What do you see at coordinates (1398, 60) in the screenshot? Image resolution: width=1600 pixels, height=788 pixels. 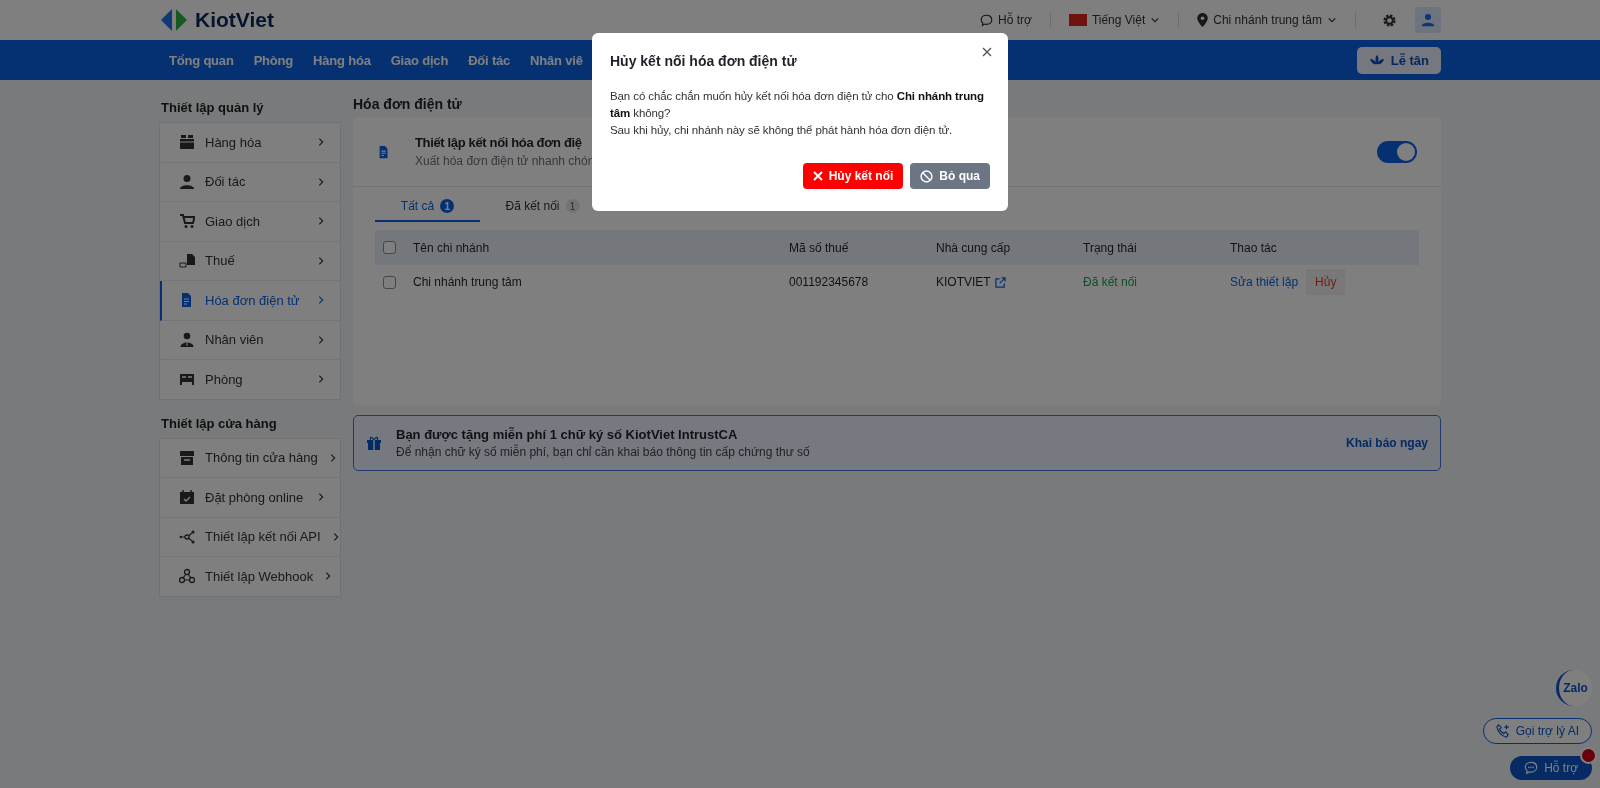 I see `reception-button: Lễ tân` at bounding box center [1398, 60].